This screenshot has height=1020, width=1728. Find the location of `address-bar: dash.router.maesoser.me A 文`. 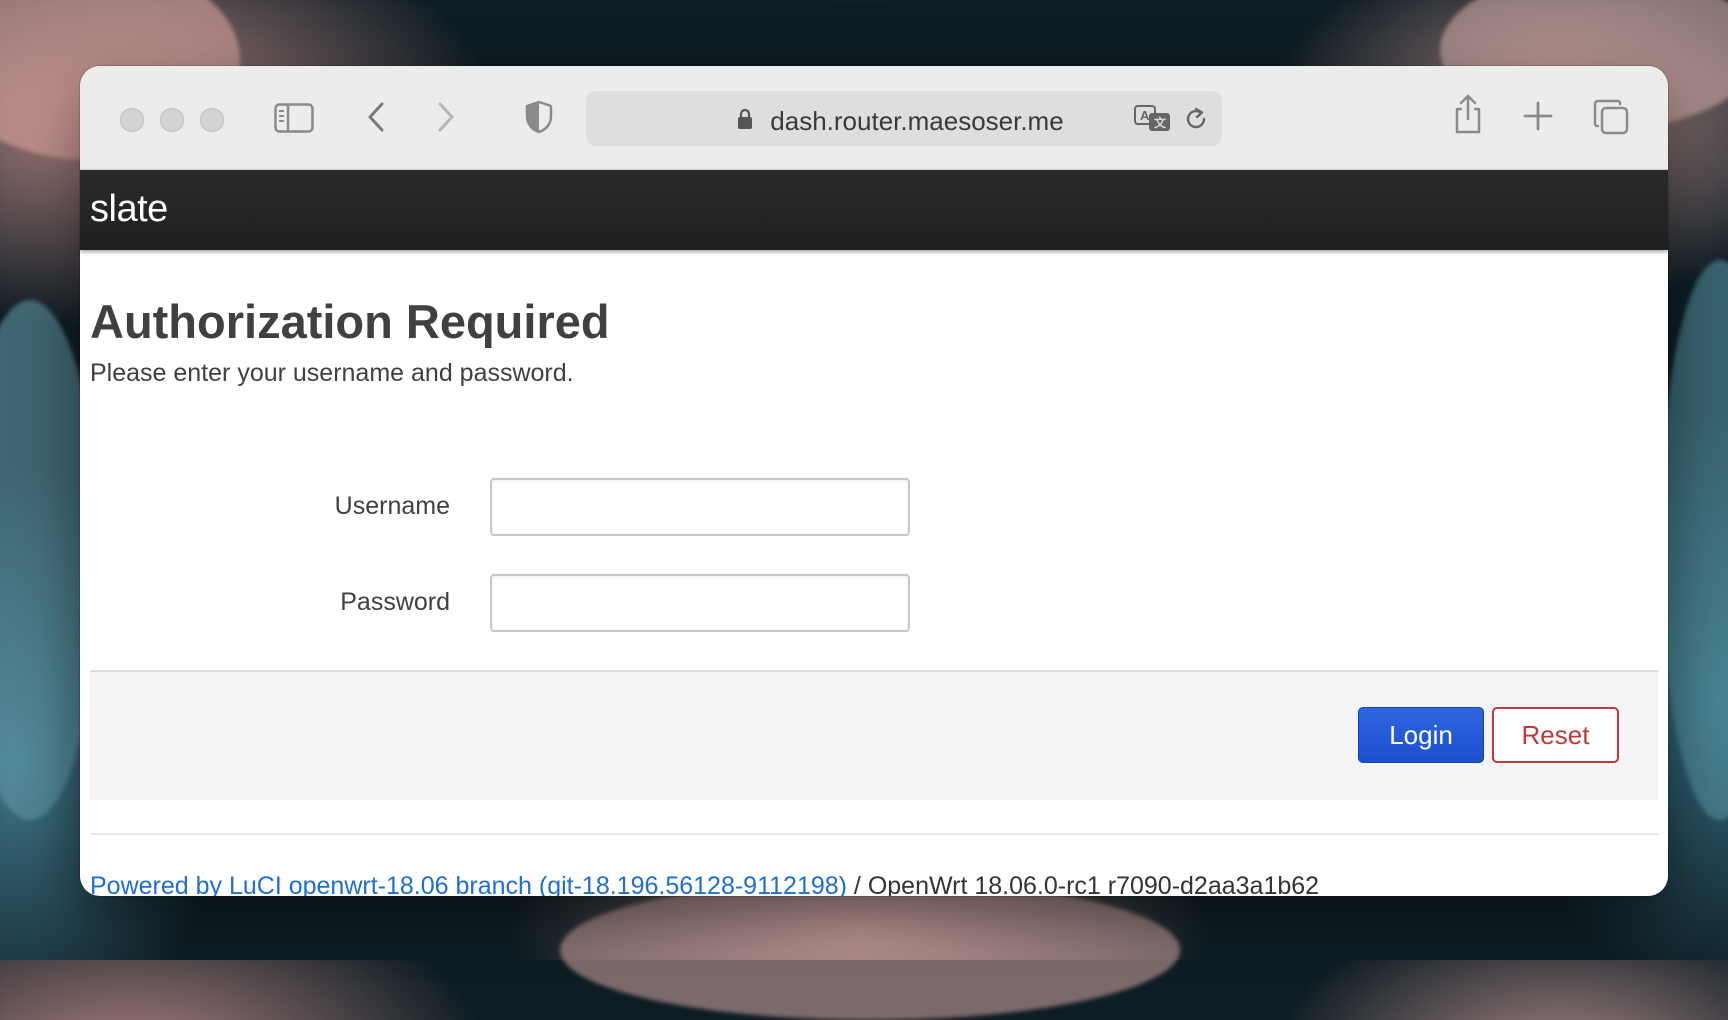

address-bar: dash.router.maesoser.me A 文 is located at coordinates (904, 118).